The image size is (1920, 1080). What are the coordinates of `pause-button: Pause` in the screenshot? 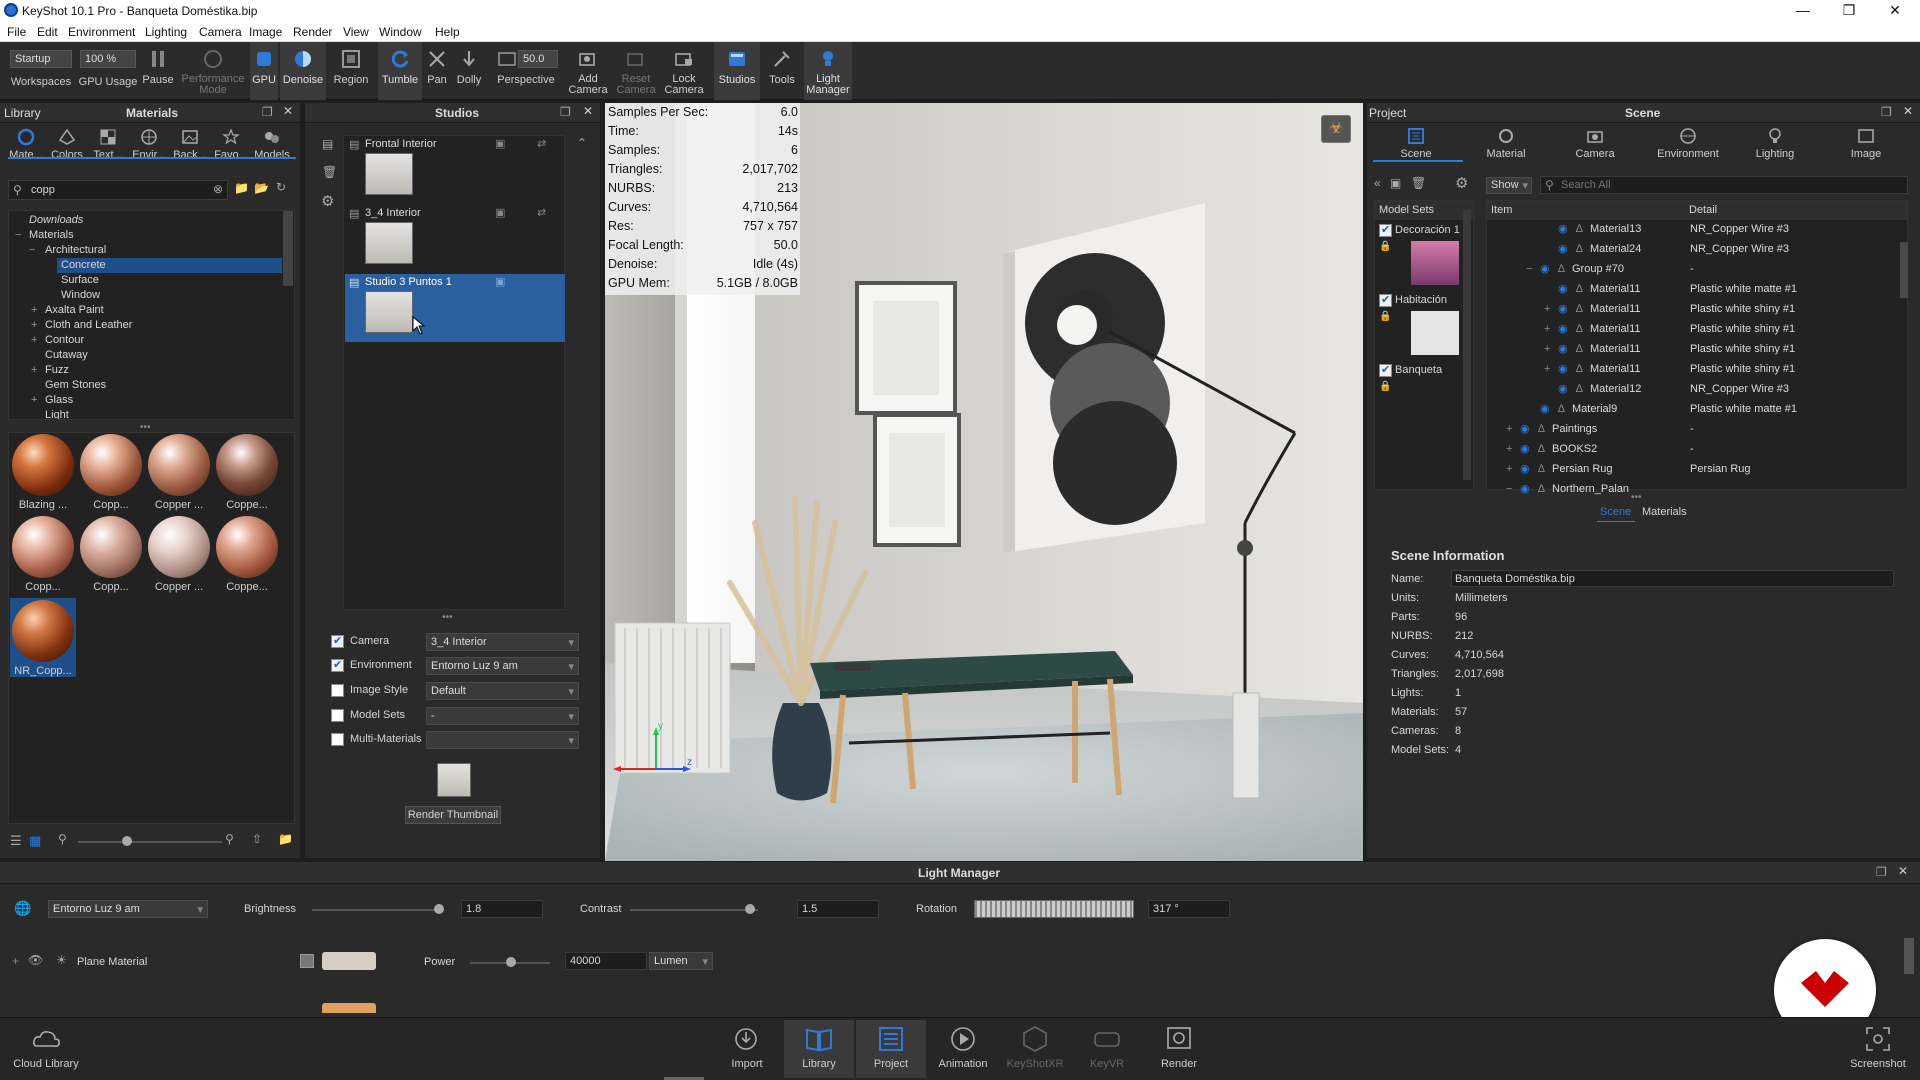 It's located at (158, 71).